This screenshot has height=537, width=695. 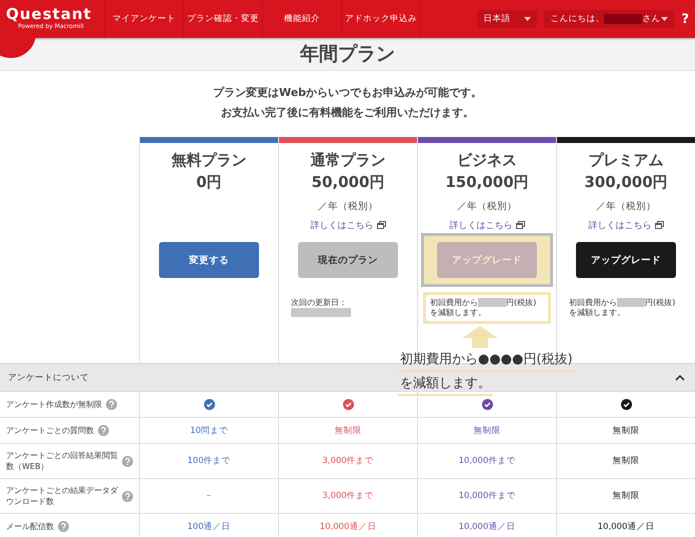 I want to click on help-button: ?, so click(x=685, y=19).